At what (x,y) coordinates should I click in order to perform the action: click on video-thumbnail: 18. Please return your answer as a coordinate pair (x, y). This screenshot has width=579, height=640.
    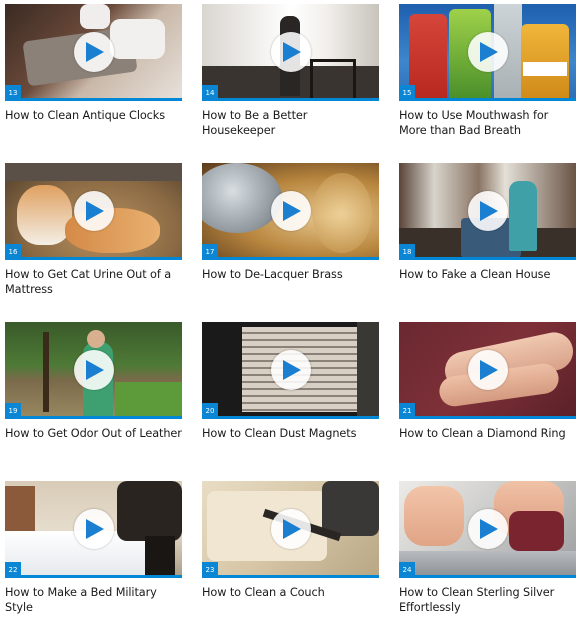
    Looking at the image, I should click on (487, 211).